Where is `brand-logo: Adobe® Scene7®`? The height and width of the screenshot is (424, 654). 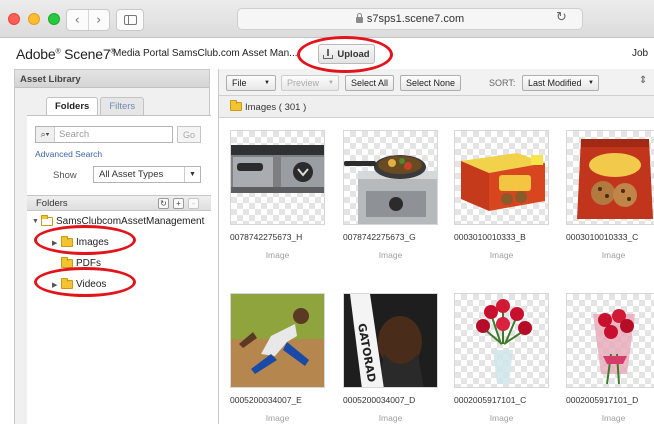 brand-logo: Adobe® Scene7® is located at coordinates (66, 54).